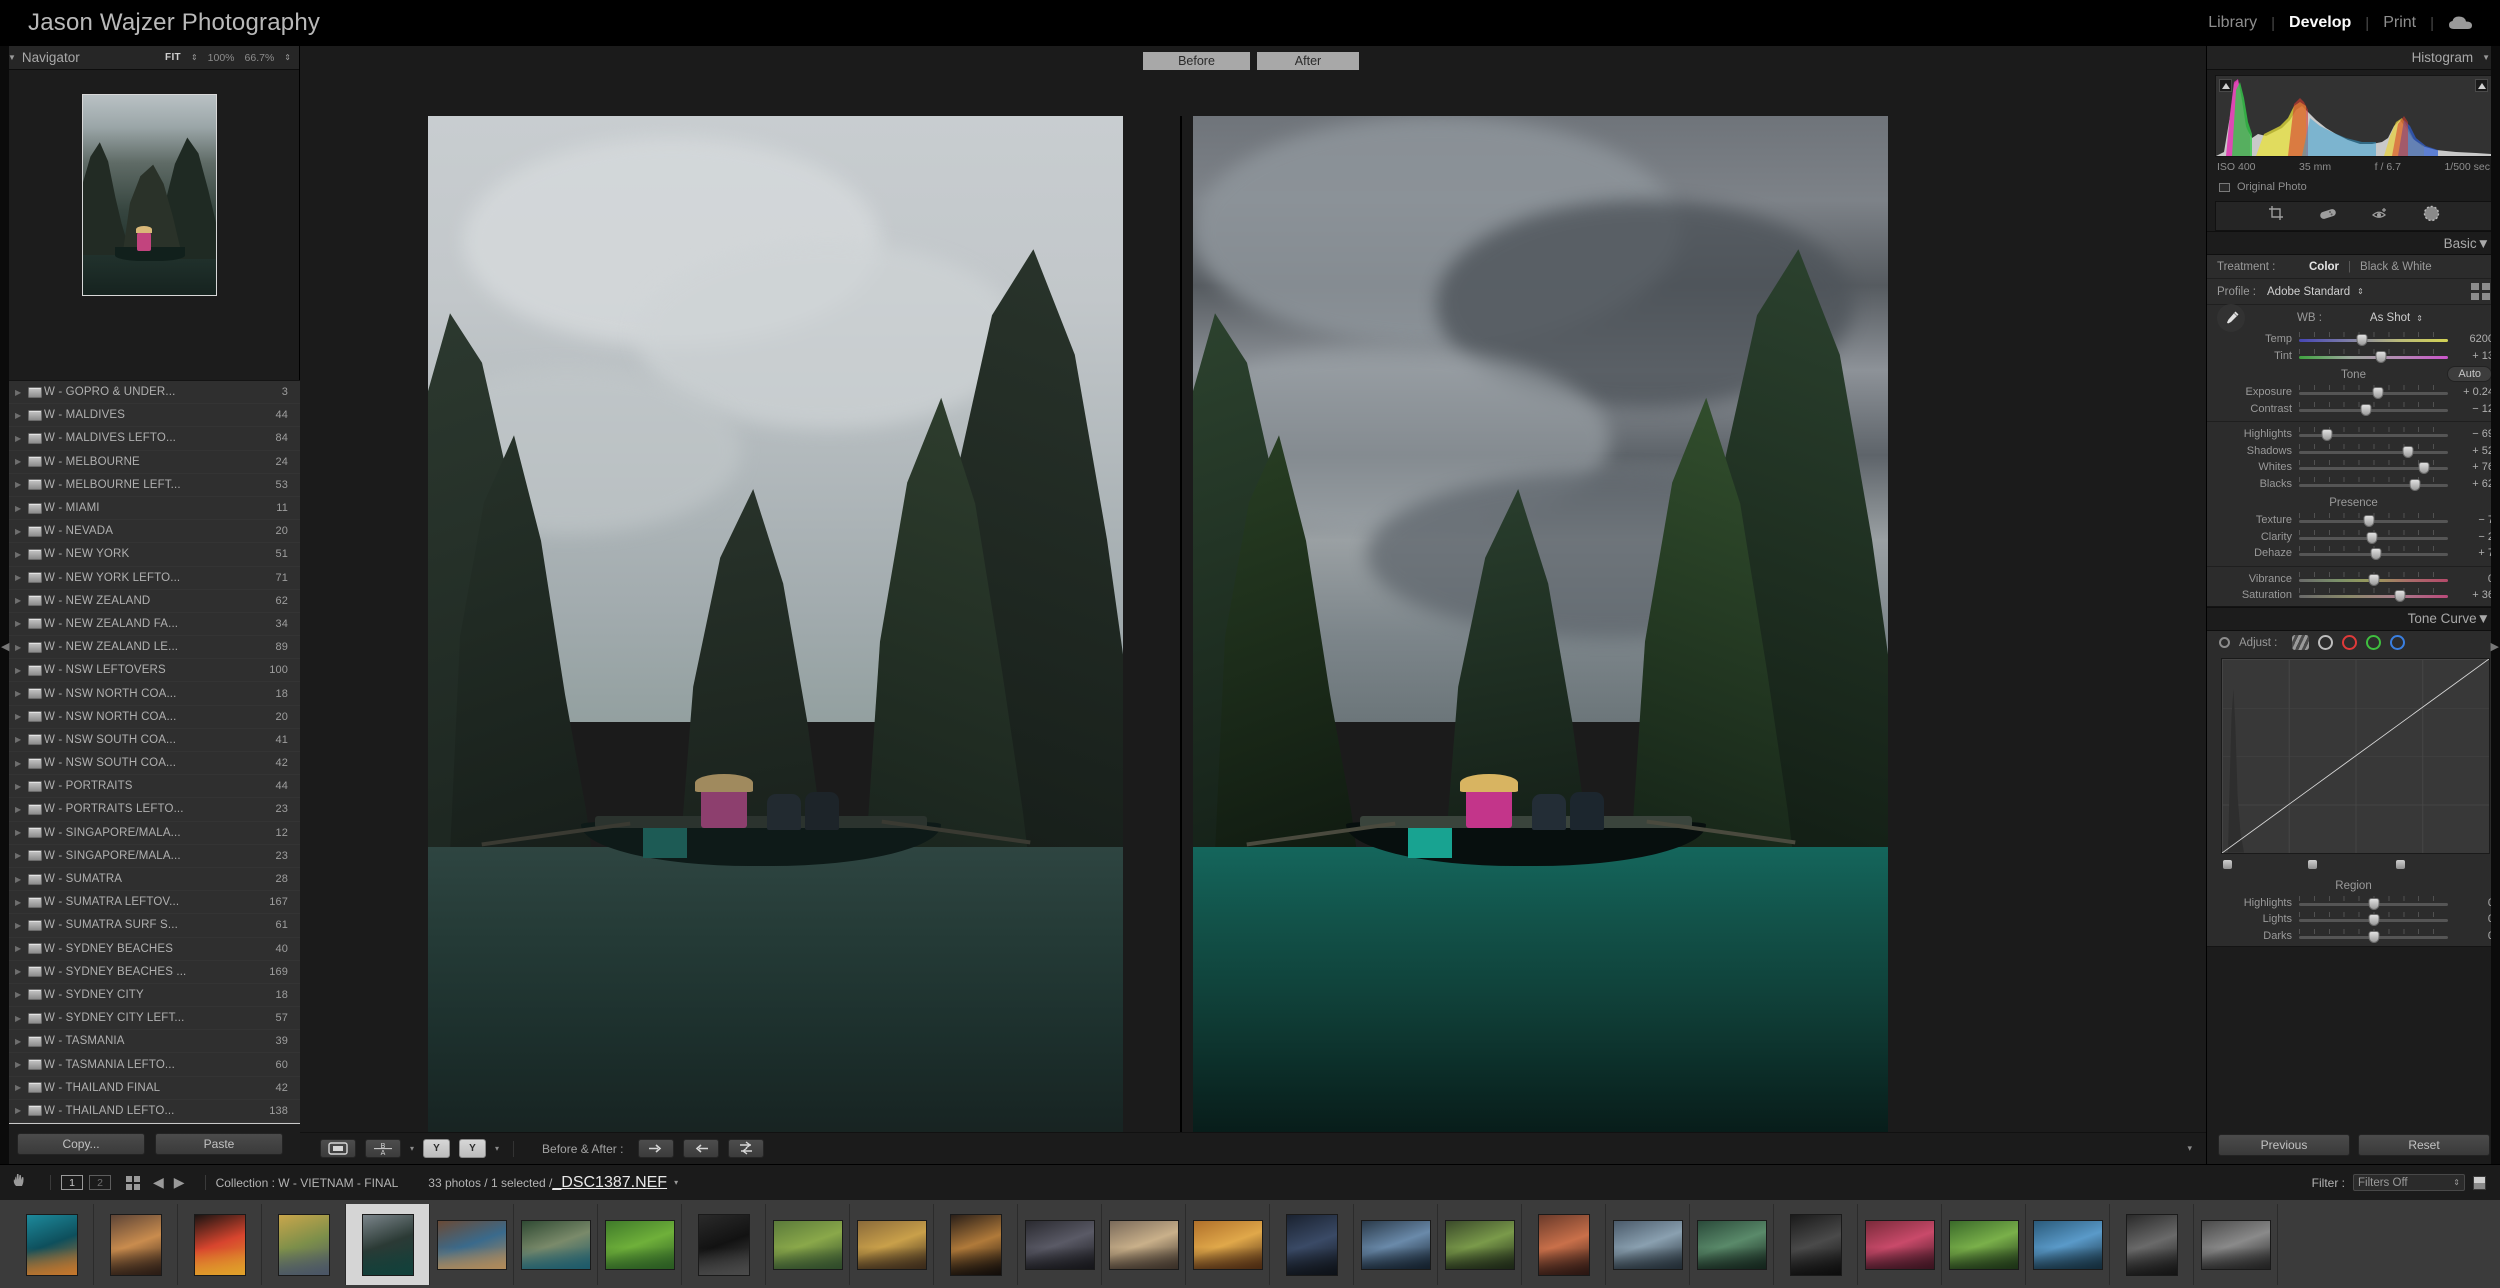  What do you see at coordinates (2471, 537) in the screenshot?
I see `slider-value: − 2` at bounding box center [2471, 537].